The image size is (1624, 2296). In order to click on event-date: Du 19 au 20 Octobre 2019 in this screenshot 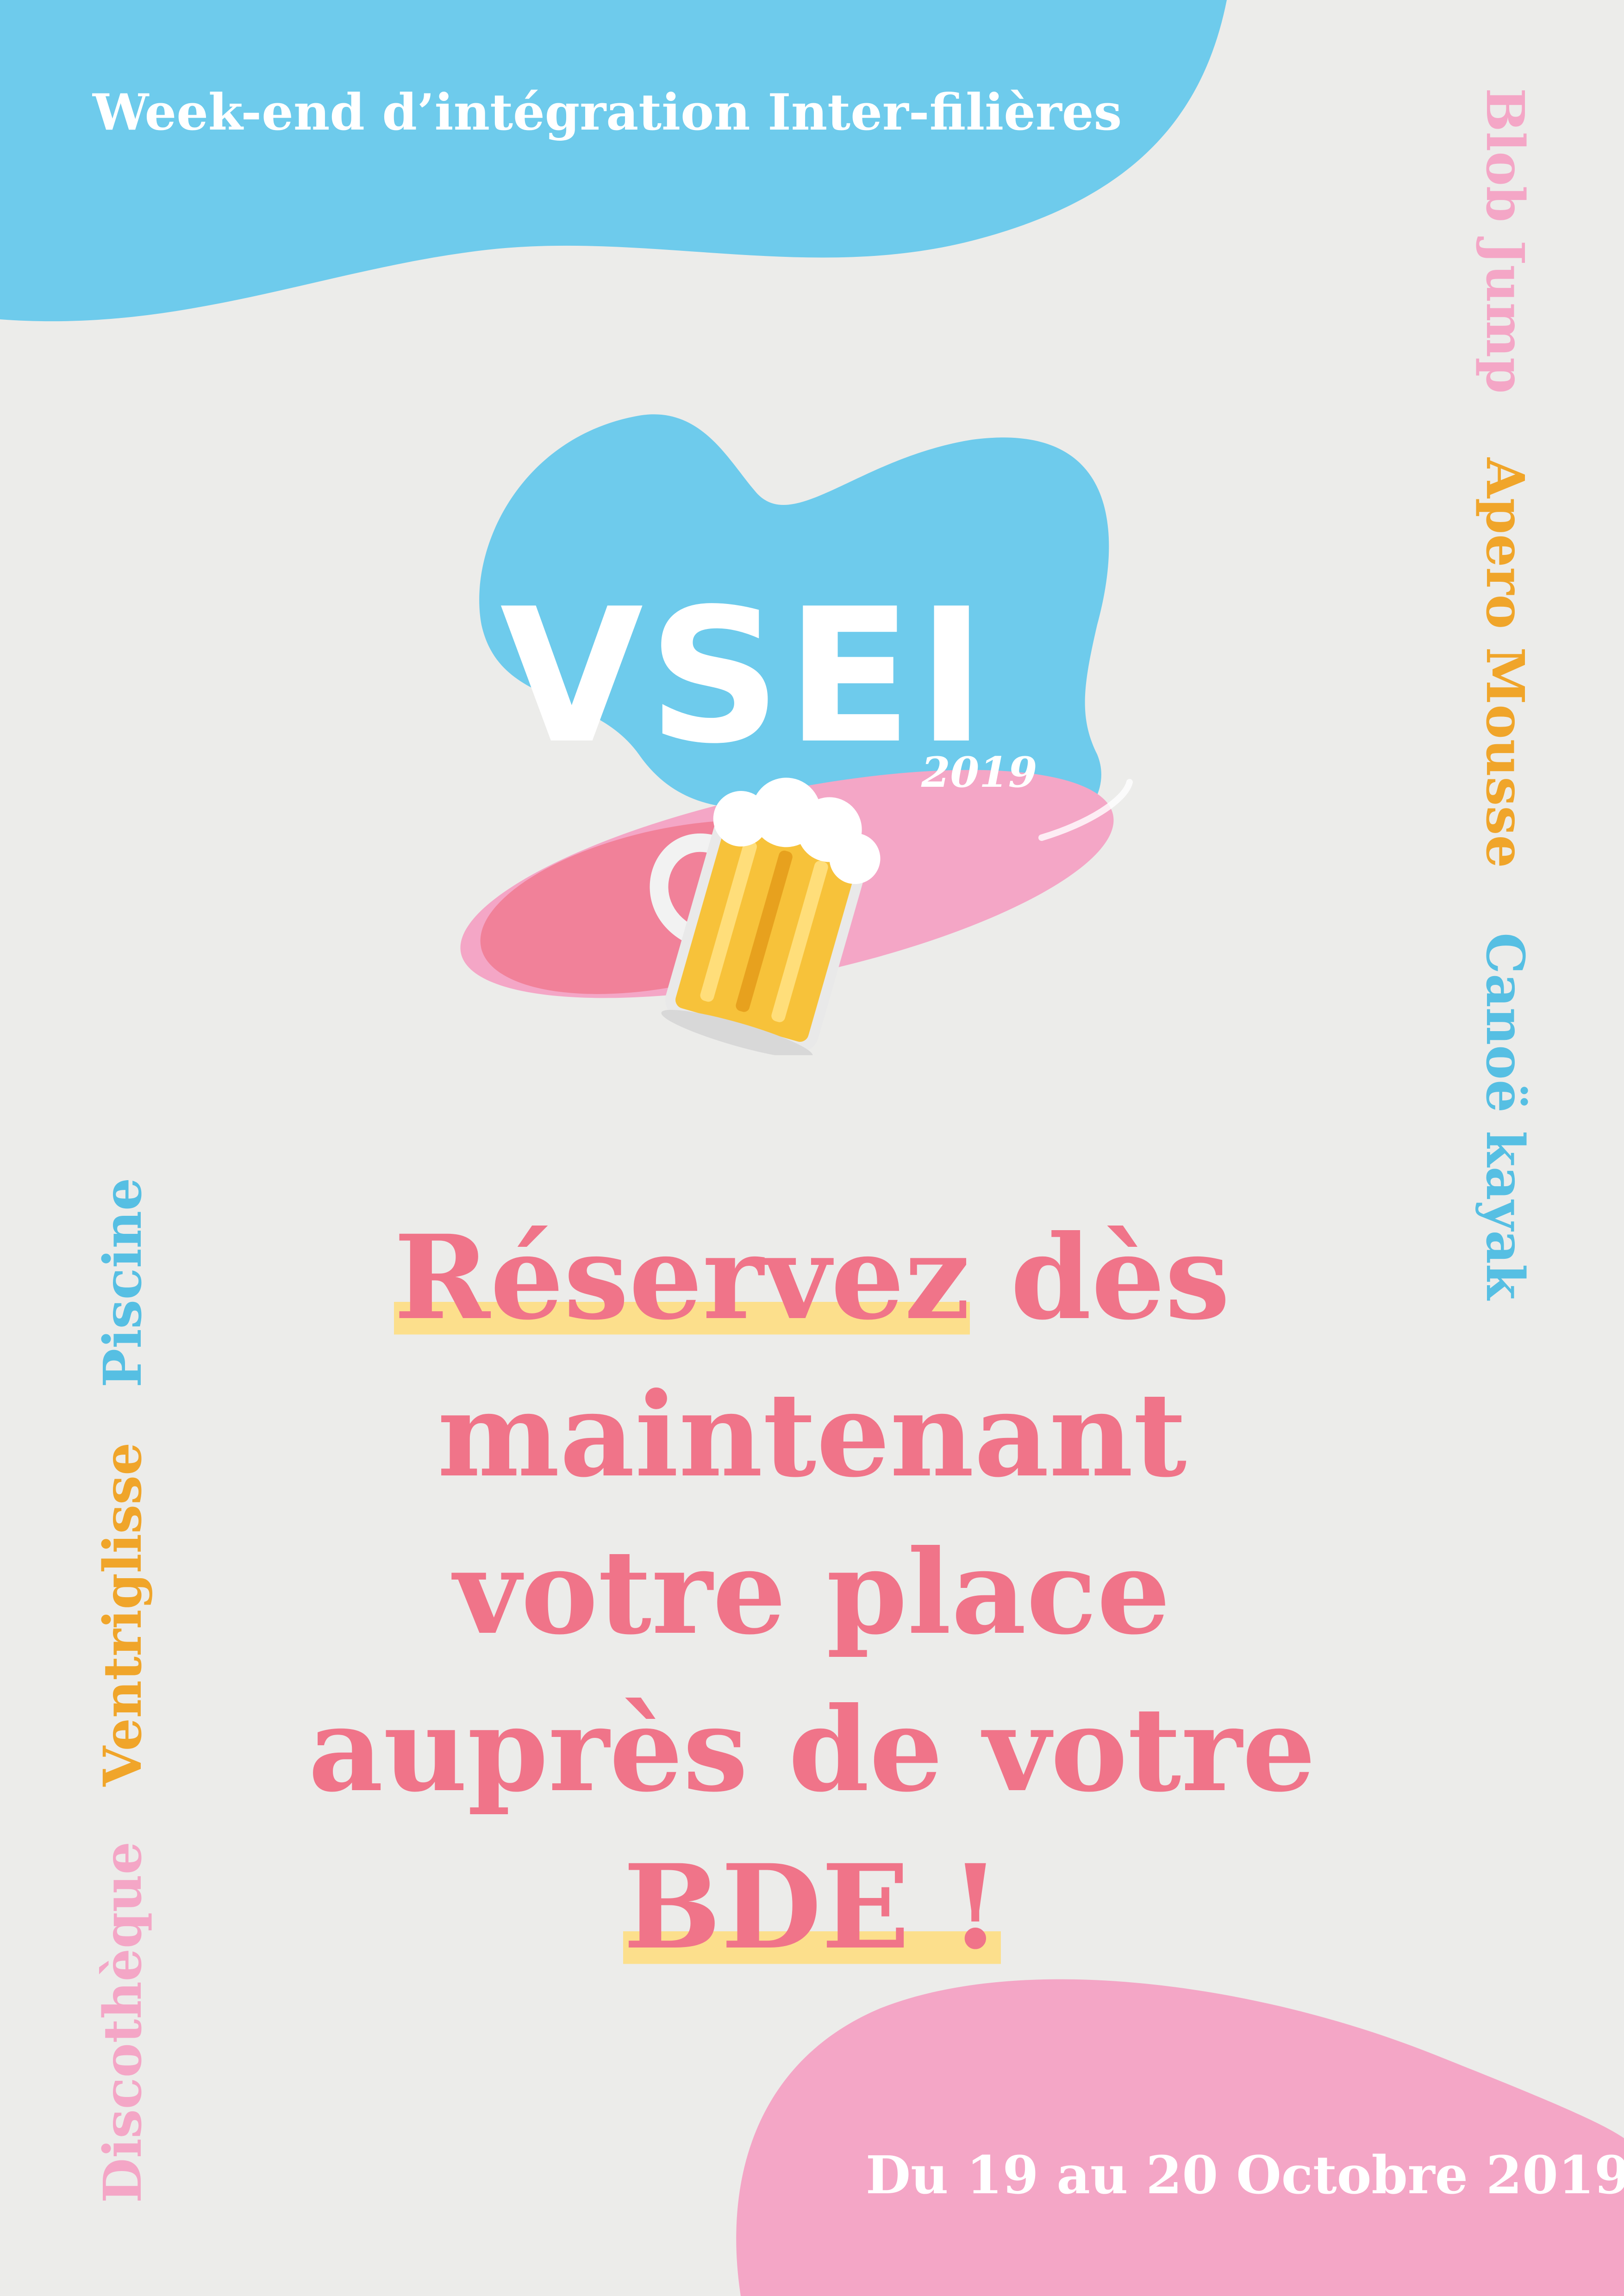, I will do `click(1245, 2175)`.